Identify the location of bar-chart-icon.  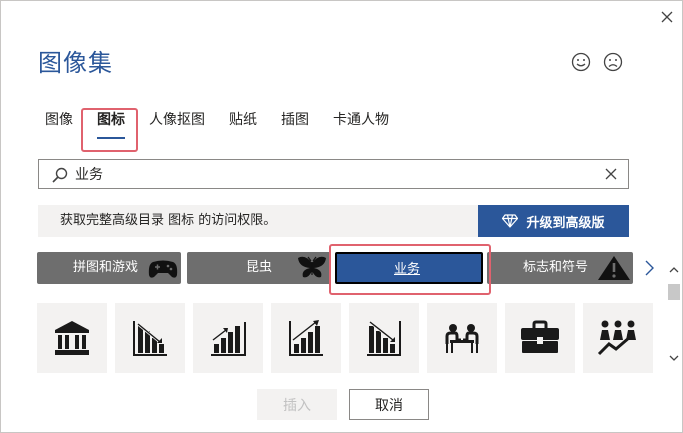
(228, 339).